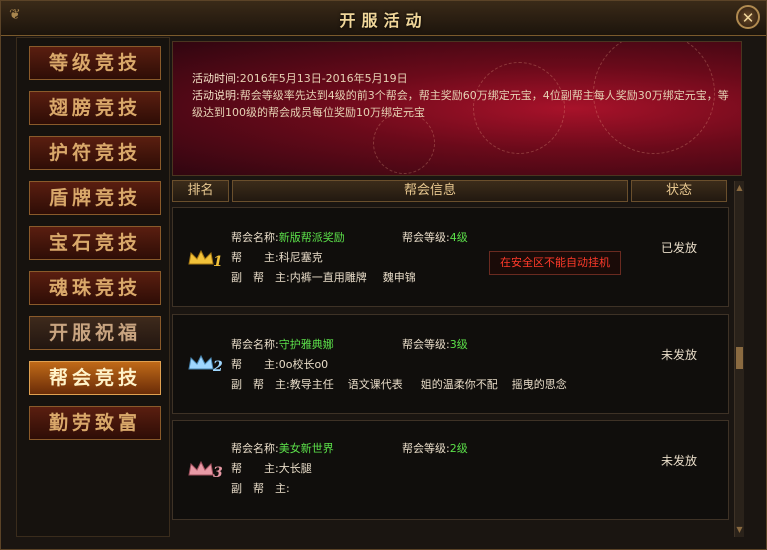  Describe the element at coordinates (539, 384) in the screenshot. I see `vice-leader-name: 摇曳的思念` at that location.